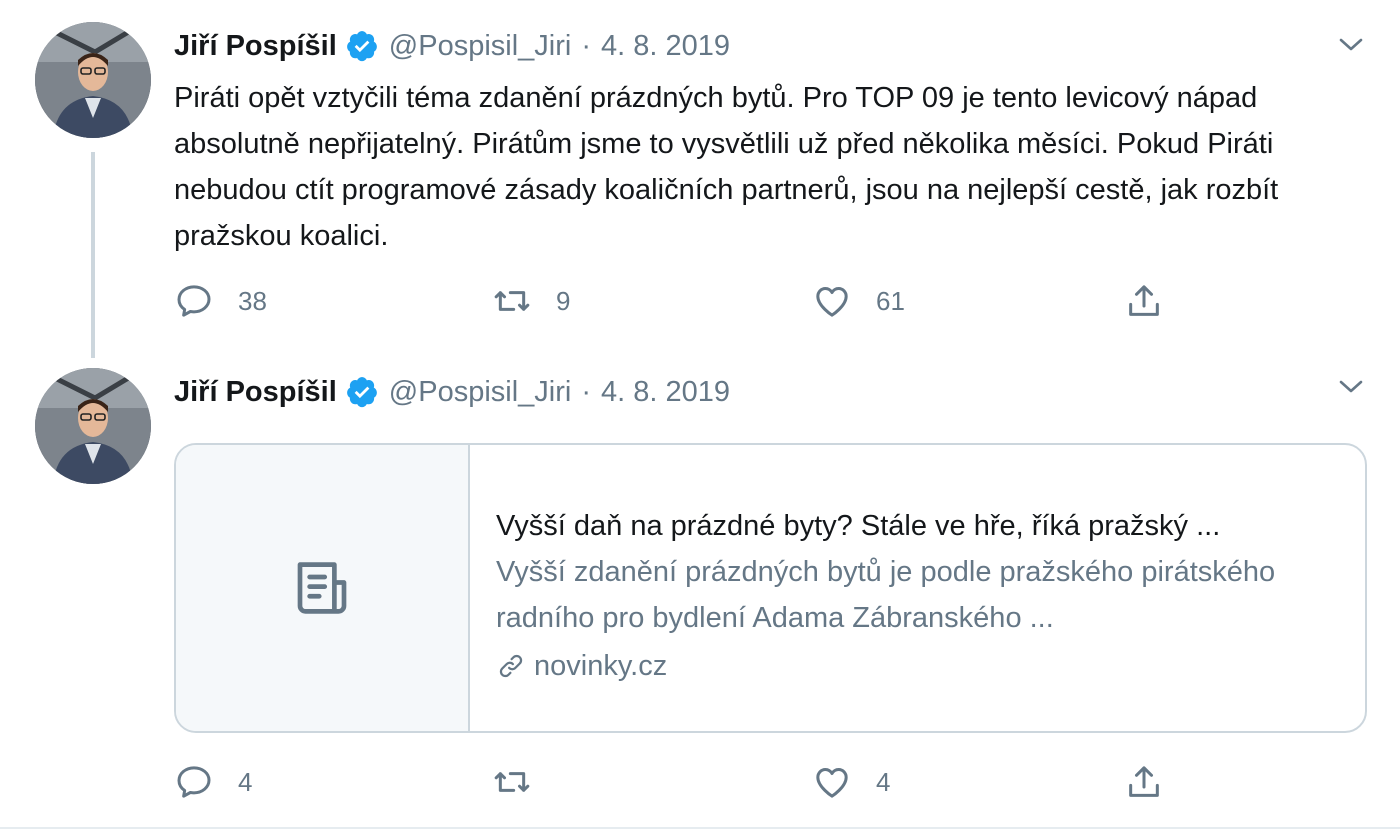 The height and width of the screenshot is (829, 1400). What do you see at coordinates (511, 666) in the screenshot?
I see `link-icon` at bounding box center [511, 666].